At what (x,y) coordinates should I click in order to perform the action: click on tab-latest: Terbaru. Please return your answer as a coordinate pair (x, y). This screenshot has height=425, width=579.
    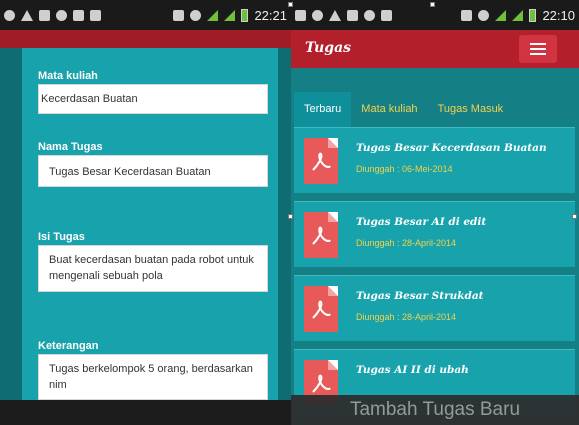
    Looking at the image, I should click on (323, 109).